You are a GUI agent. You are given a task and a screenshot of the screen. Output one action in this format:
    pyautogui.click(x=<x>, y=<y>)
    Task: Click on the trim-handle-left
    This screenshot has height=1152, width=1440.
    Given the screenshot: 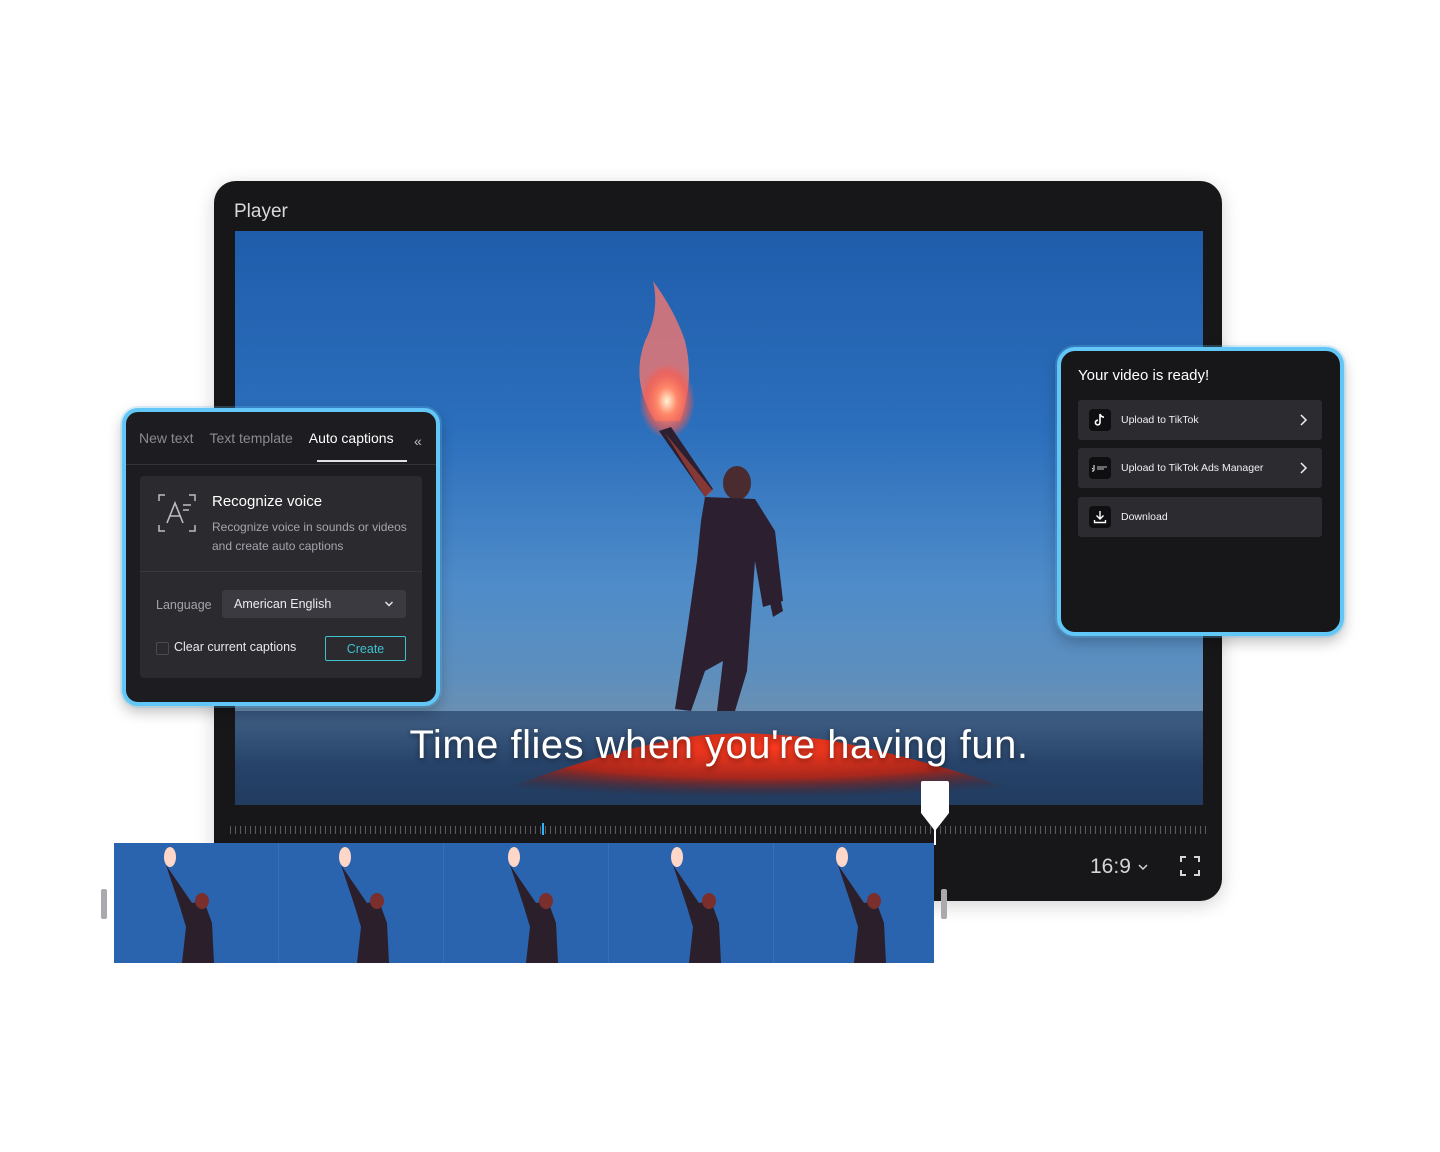 What is the action you would take?
    pyautogui.click(x=104, y=904)
    